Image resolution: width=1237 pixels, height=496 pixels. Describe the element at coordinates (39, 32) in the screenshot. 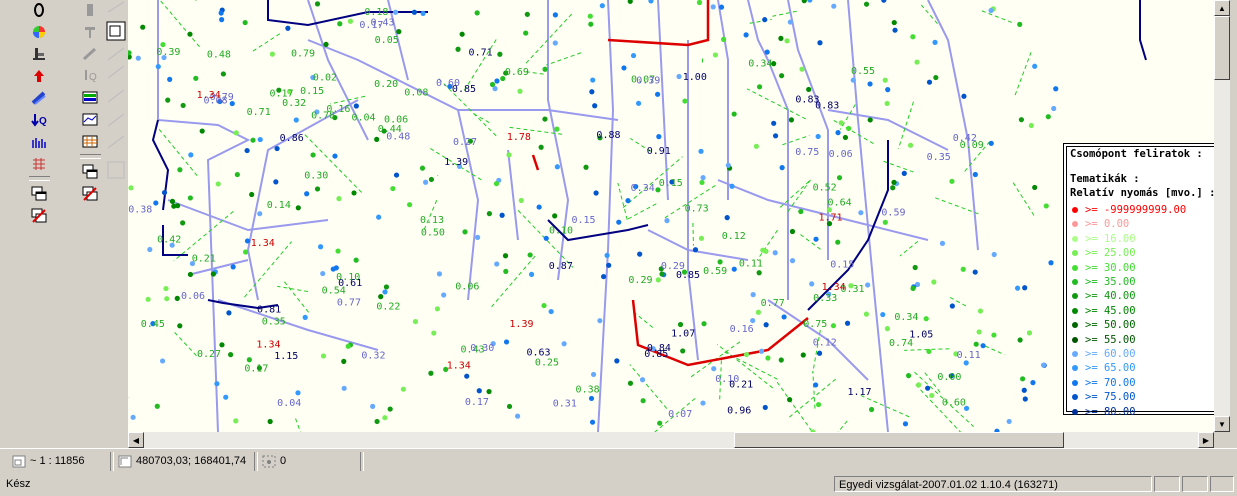

I see `pie-chart-button` at that location.